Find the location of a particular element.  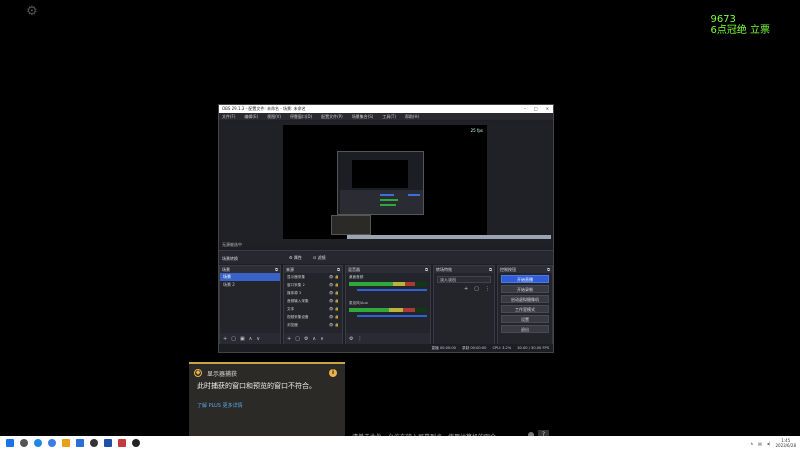

search-icon is located at coordinates (24, 443).